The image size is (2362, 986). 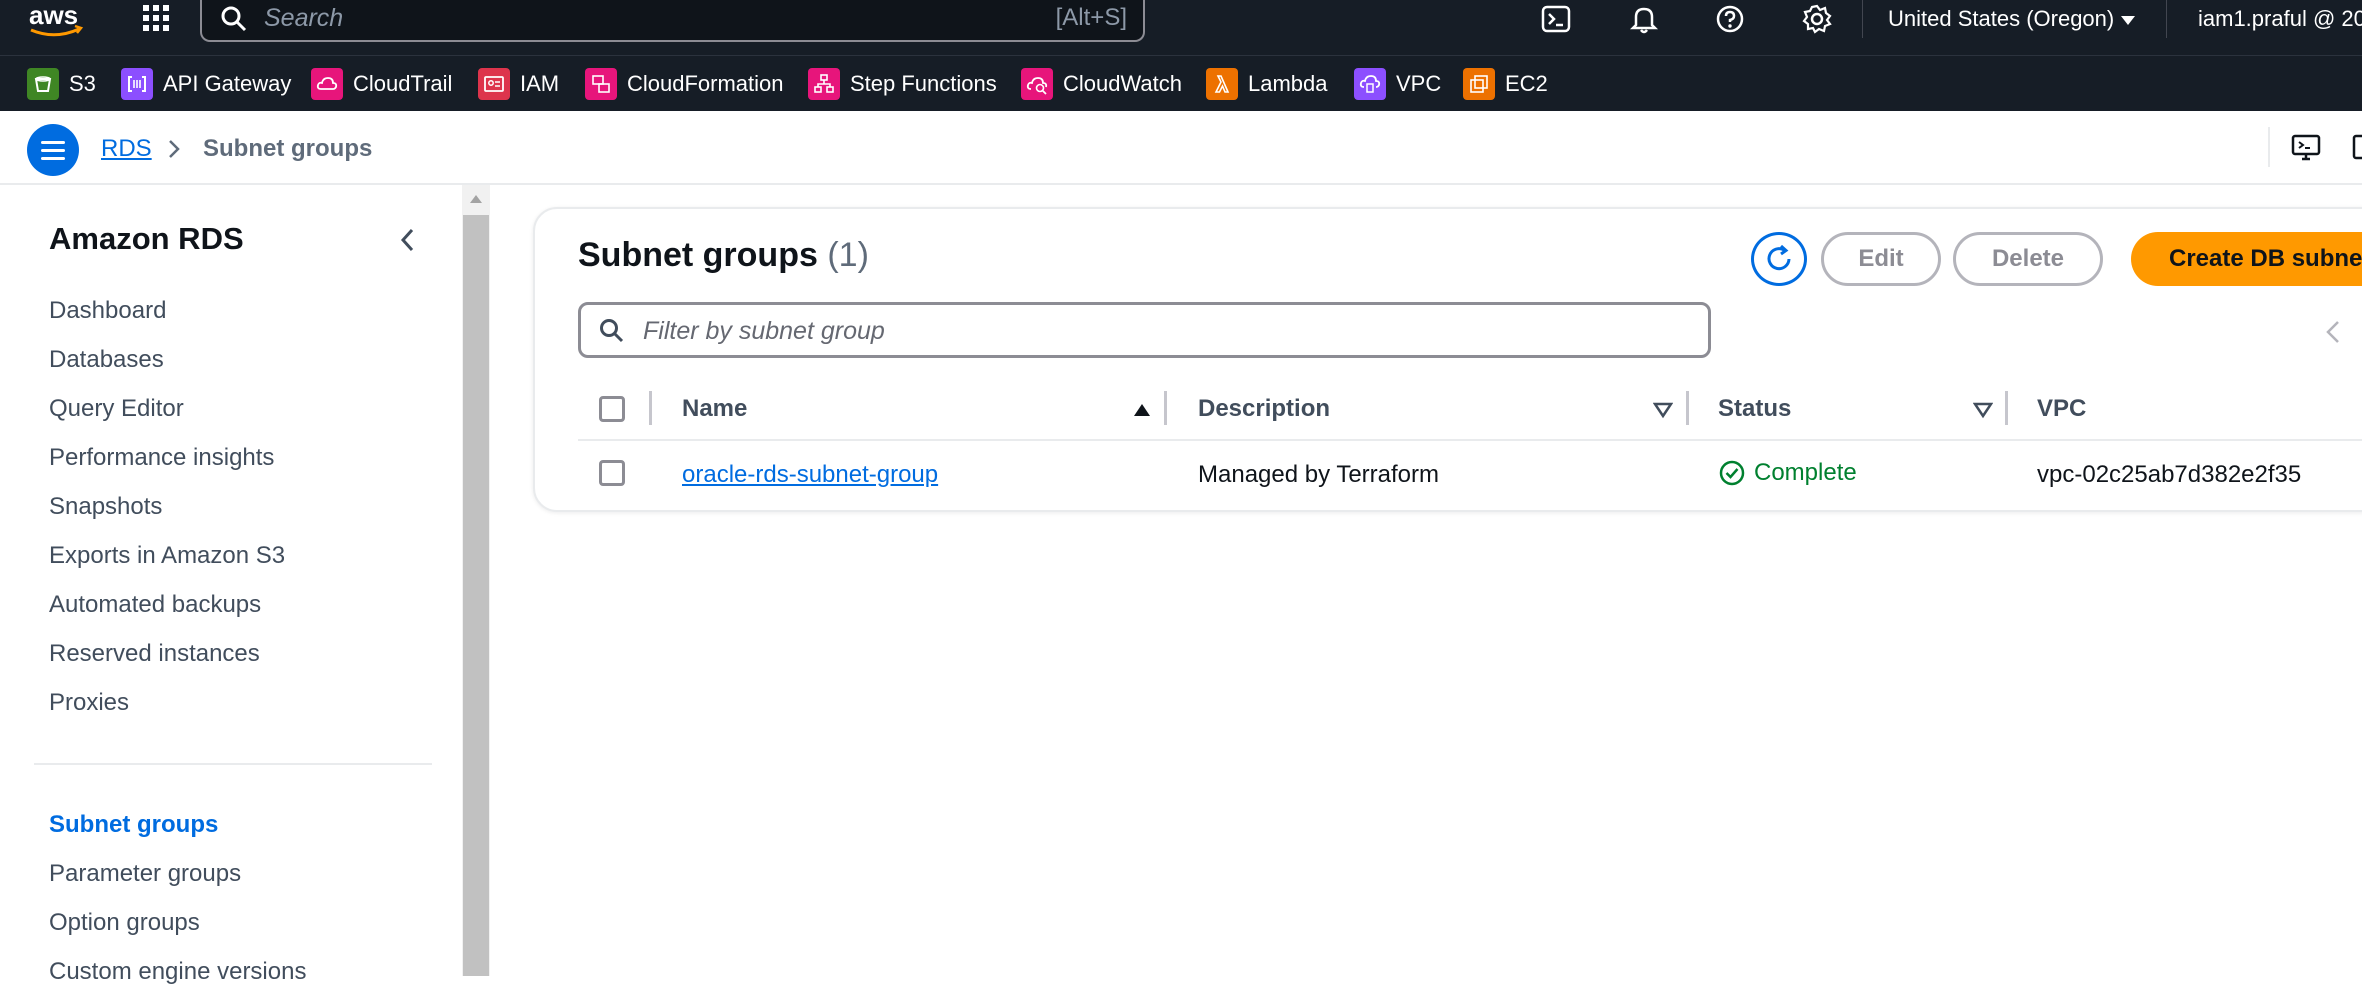 I want to click on shortcut-lambda: Lambda, so click(x=1267, y=84).